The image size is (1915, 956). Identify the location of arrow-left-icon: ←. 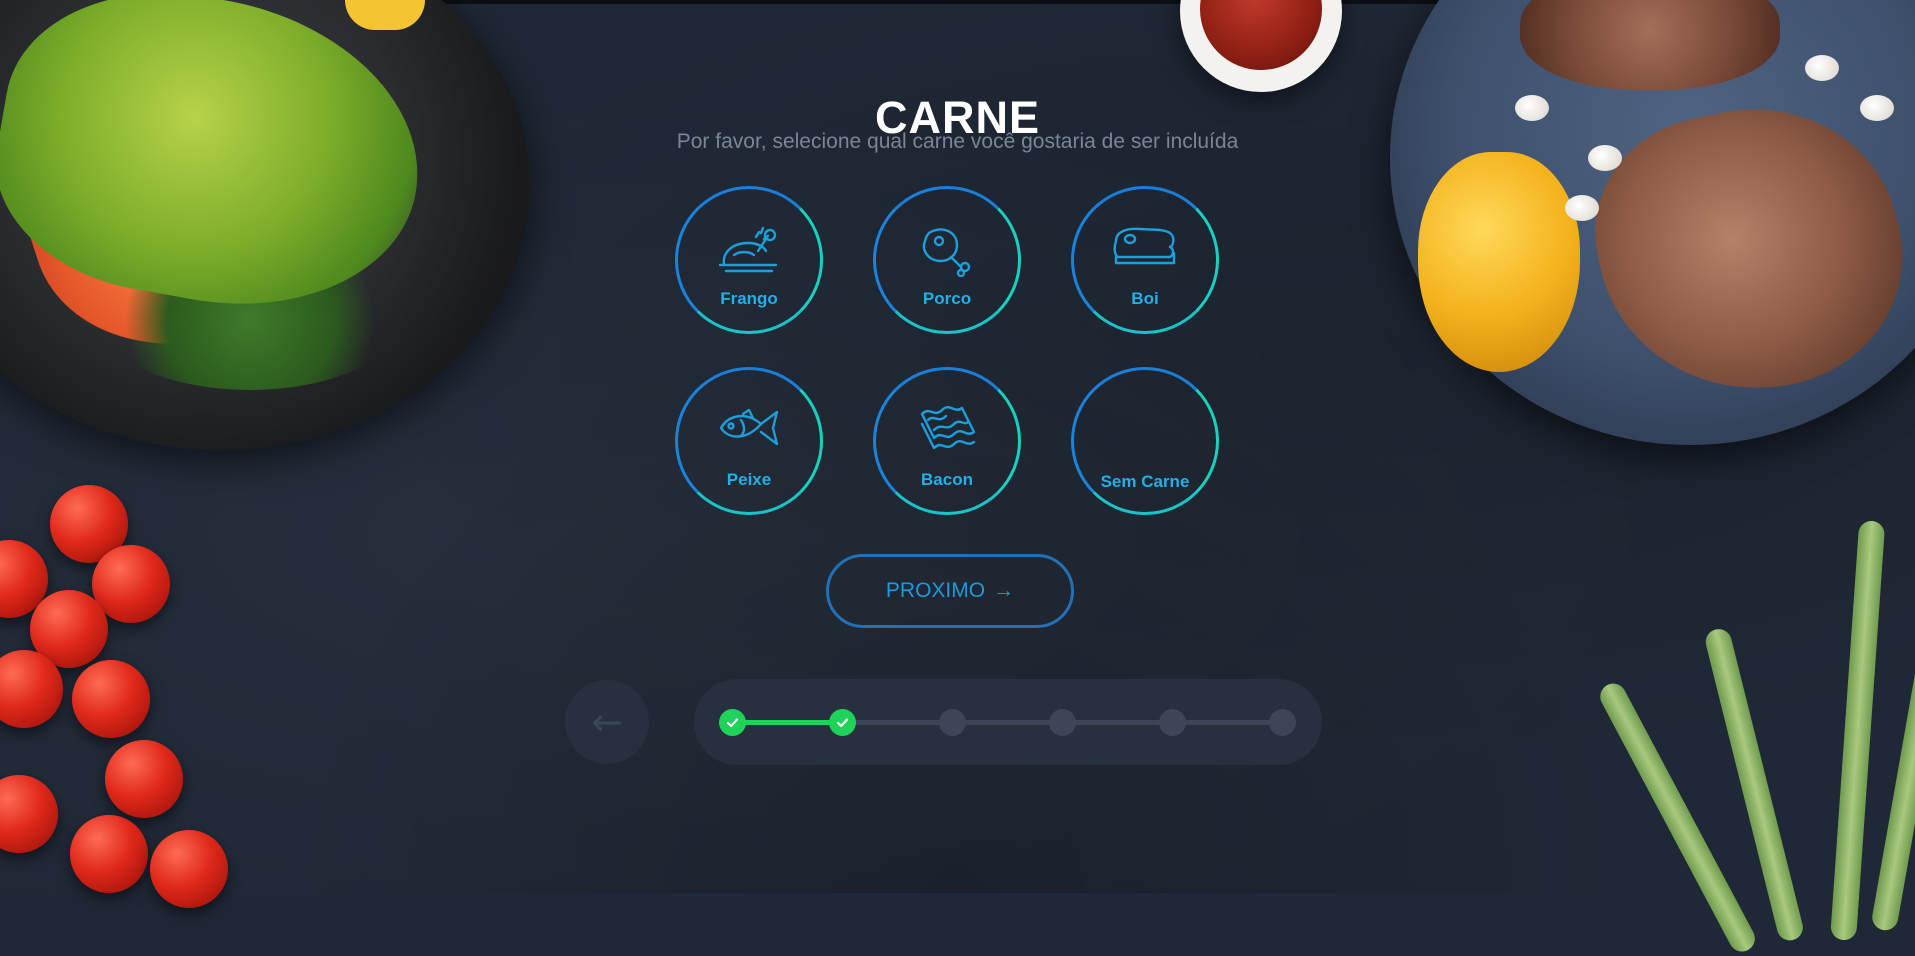
(607, 722).